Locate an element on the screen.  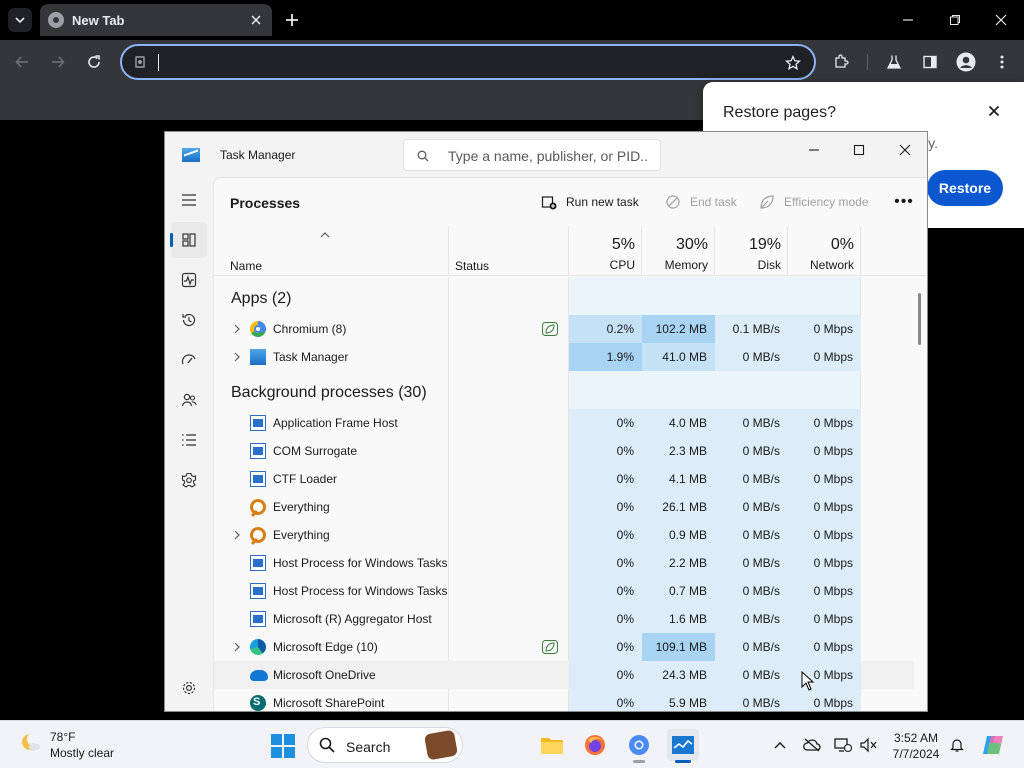
bookmark-star-icon is located at coordinates (793, 63).